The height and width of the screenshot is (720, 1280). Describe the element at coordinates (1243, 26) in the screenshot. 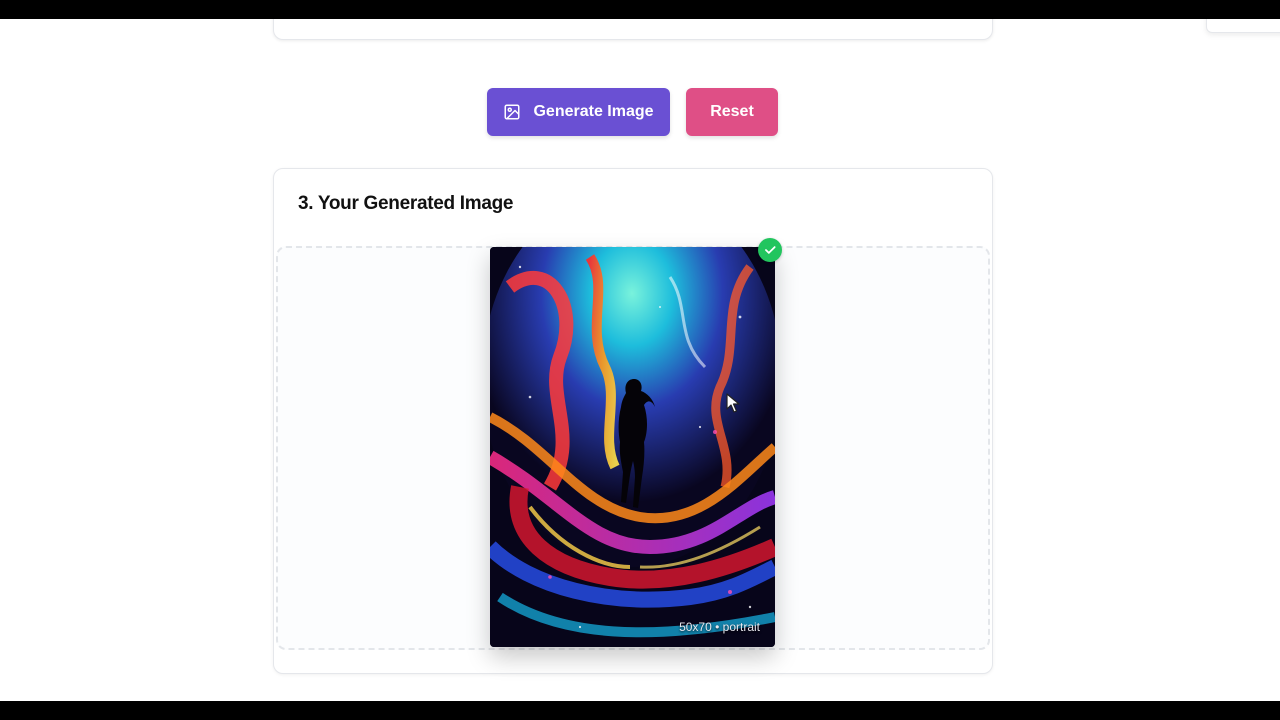

I see `corner-popup` at that location.